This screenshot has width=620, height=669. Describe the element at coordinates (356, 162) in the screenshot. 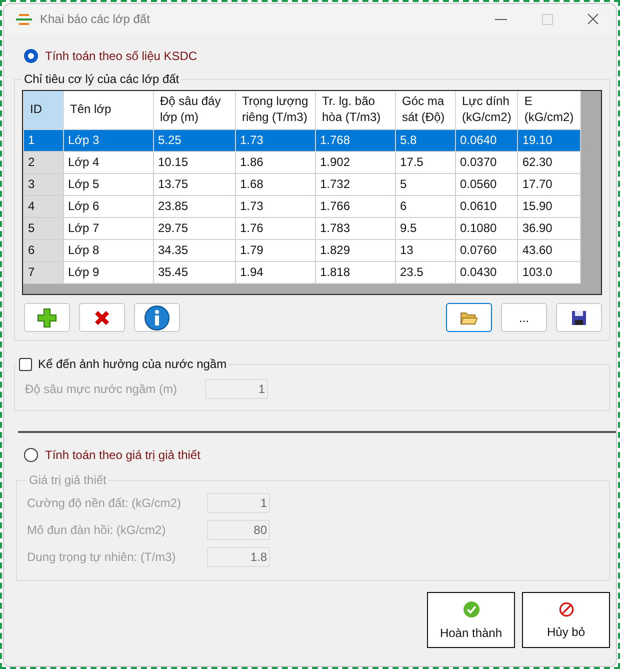

I see `table-cell: 1.902` at that location.